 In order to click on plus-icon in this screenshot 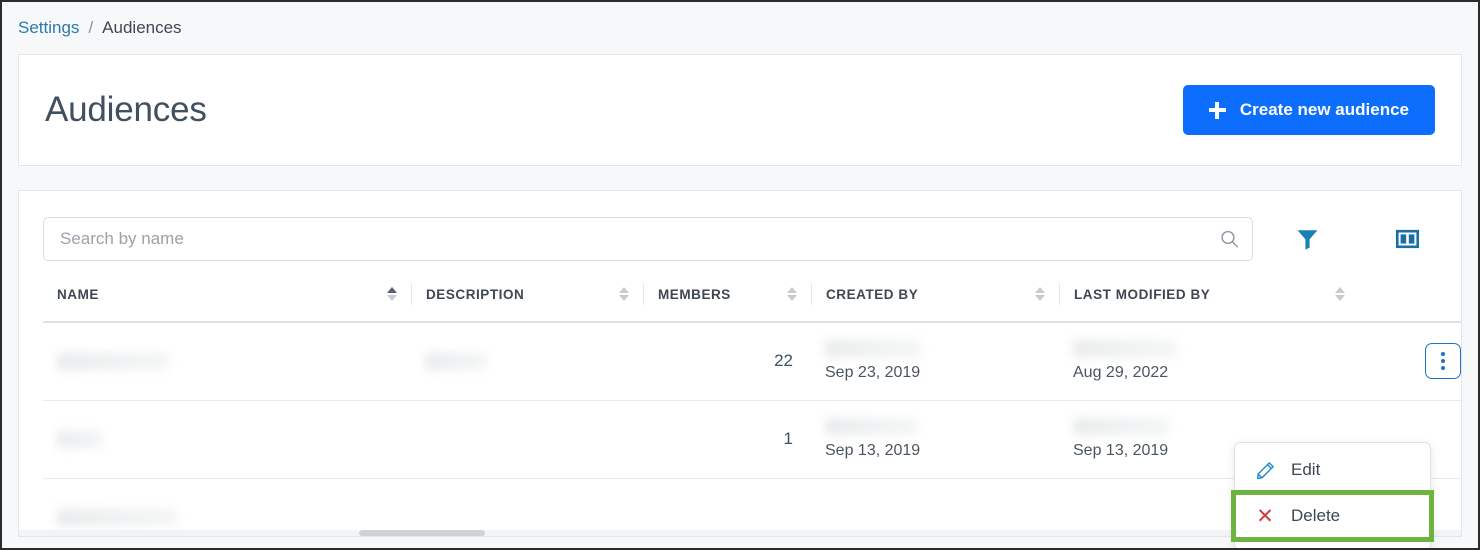, I will do `click(1217, 110)`.